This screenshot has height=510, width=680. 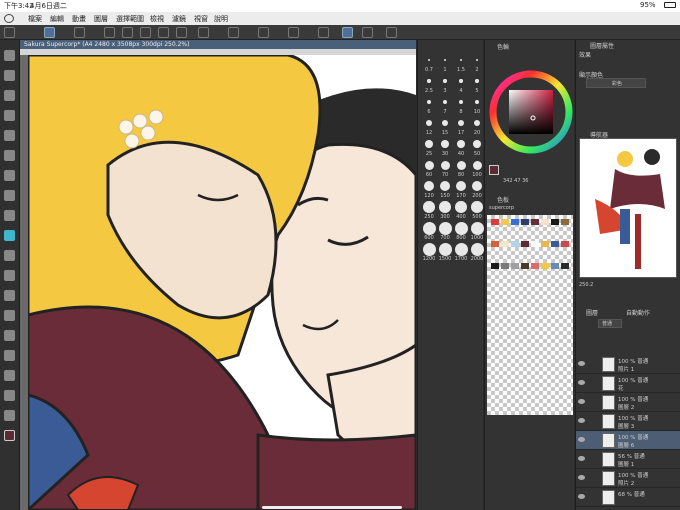 What do you see at coordinates (501, 208) in the screenshot?
I see `color-set-name: supercorp` at bounding box center [501, 208].